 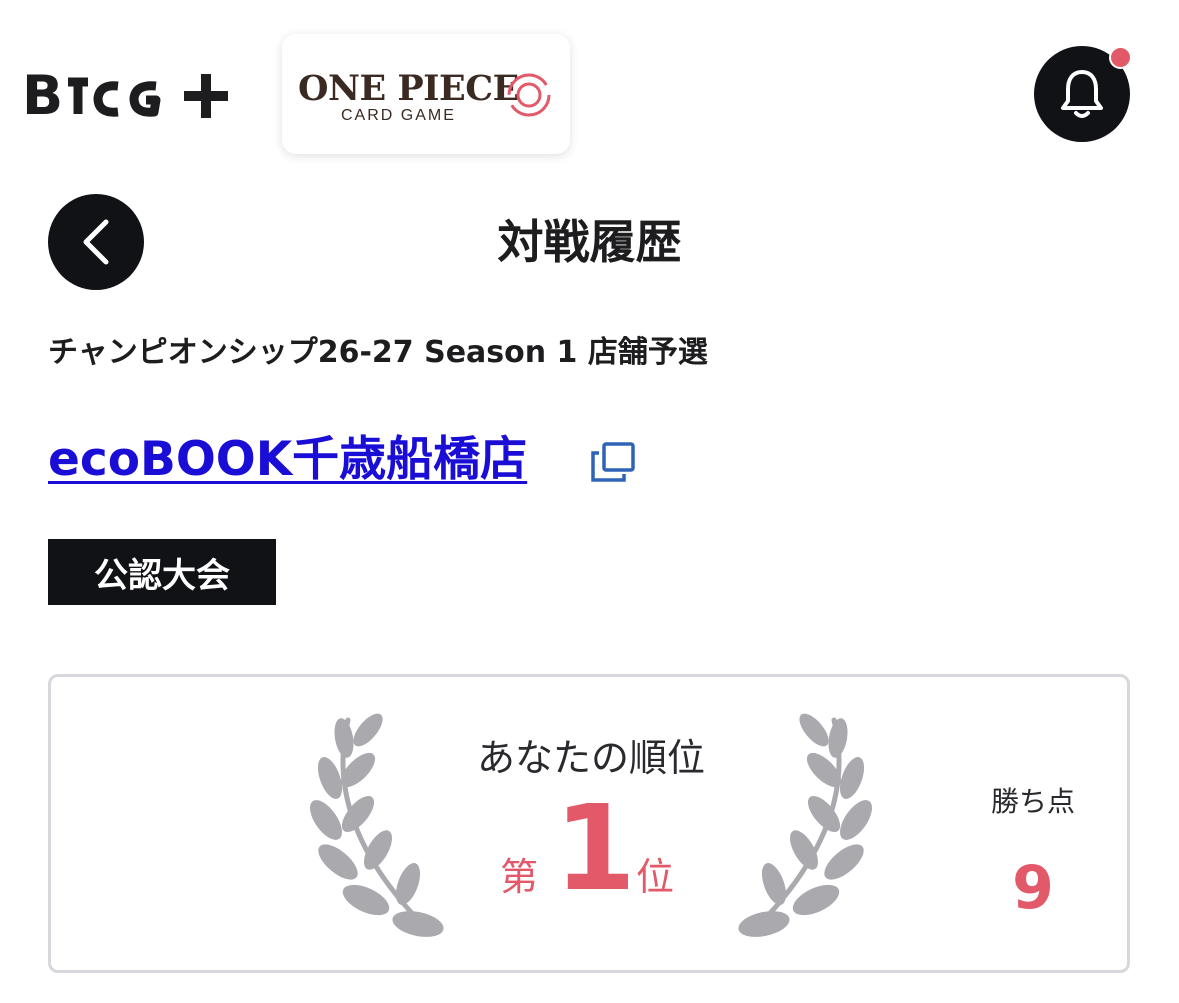 I want to click on one-piece-card-game-logo: ONE PIECE CARD GAME, so click(x=426, y=94).